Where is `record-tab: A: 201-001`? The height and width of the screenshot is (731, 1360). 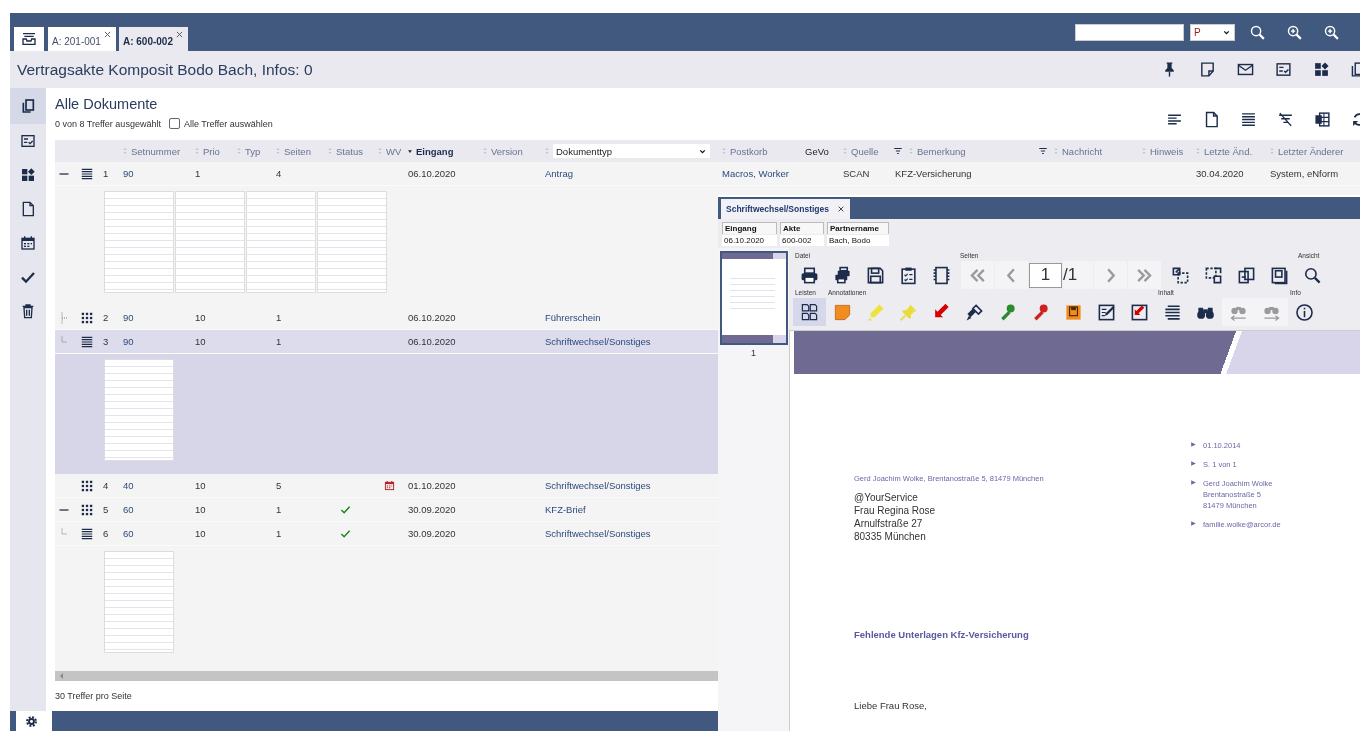
record-tab: A: 201-001 is located at coordinates (82, 39).